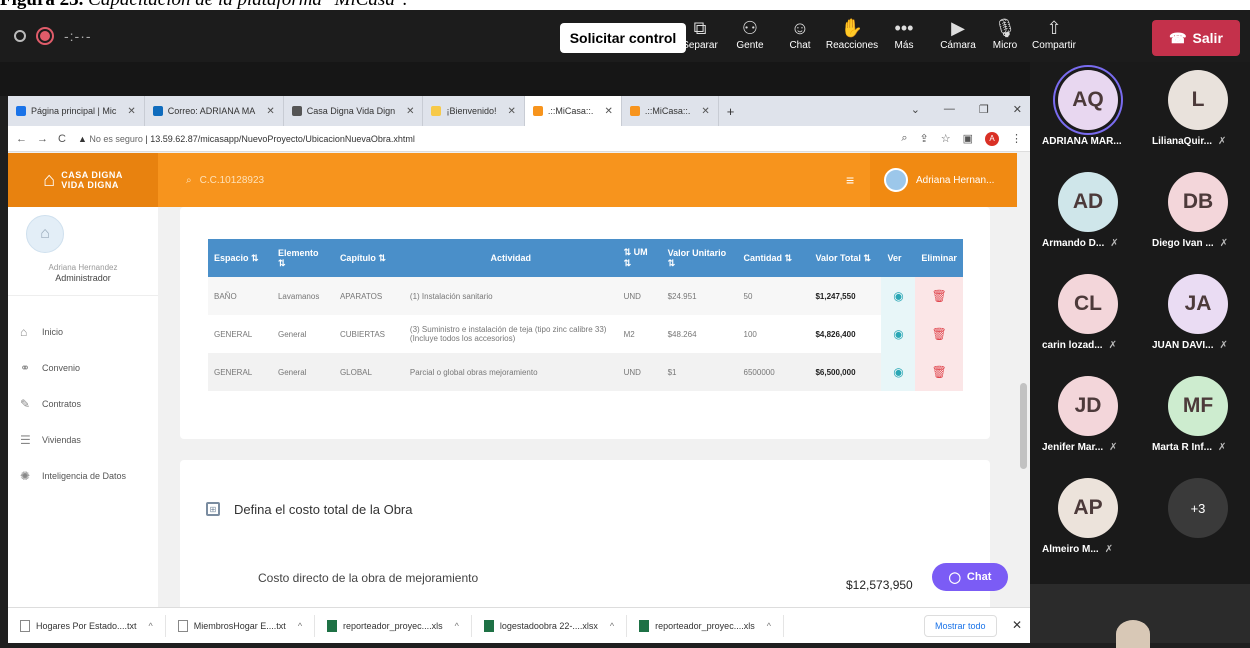  Describe the element at coordinates (83, 180) in the screenshot. I see `app-logo: ⌂ CASA DIGNA VIDA DIGNA` at that location.